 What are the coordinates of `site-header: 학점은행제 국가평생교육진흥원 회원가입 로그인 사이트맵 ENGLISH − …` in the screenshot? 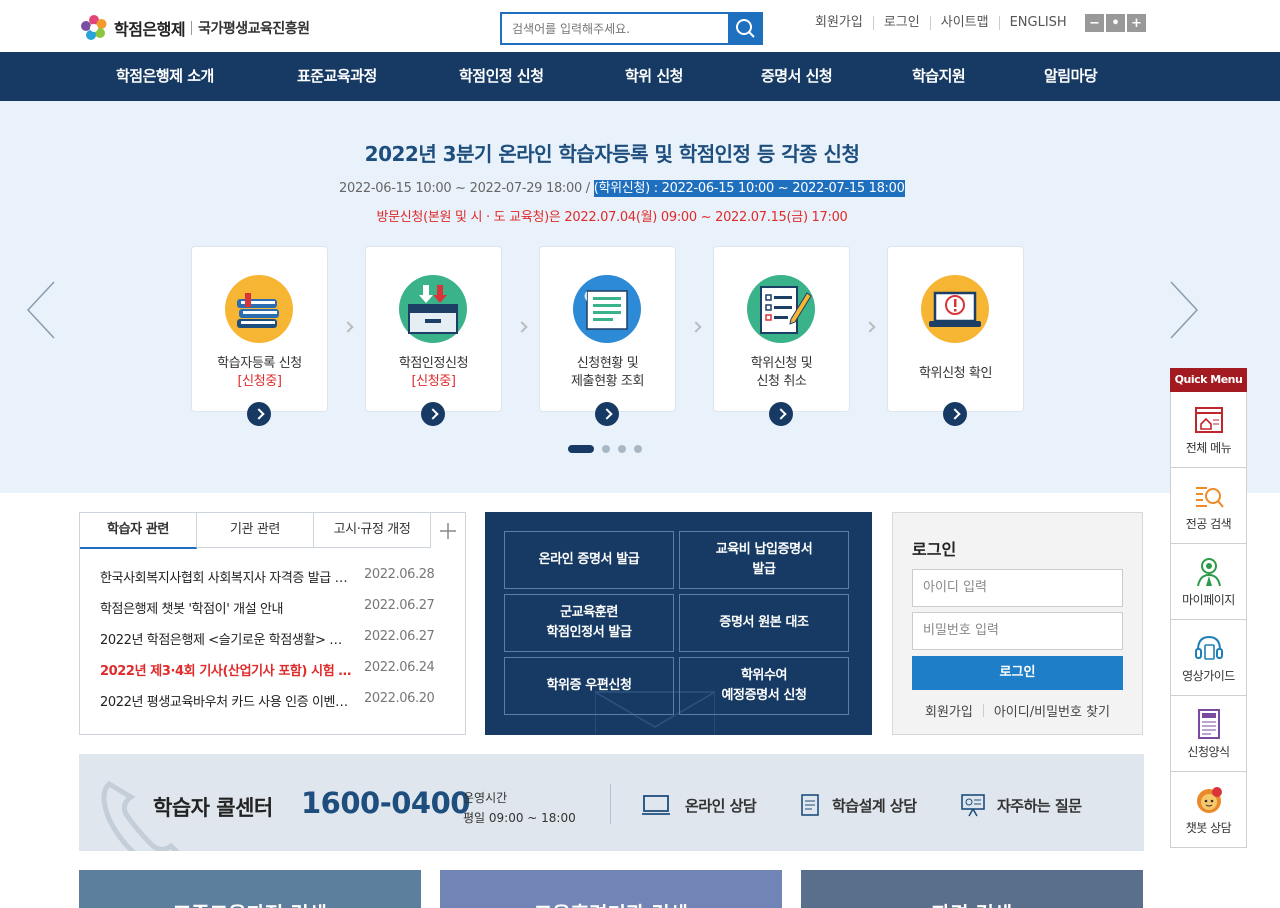 It's located at (640, 26).